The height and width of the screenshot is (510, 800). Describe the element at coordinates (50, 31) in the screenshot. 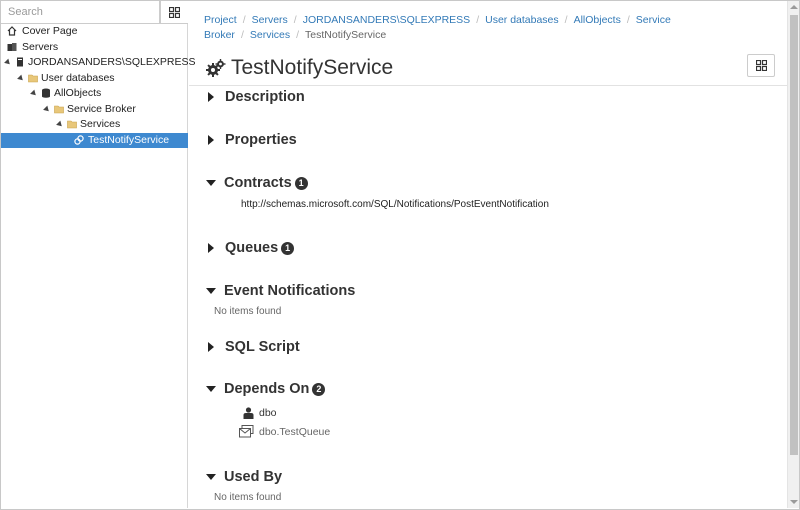

I see `tree-item-label: Cover Page` at that location.